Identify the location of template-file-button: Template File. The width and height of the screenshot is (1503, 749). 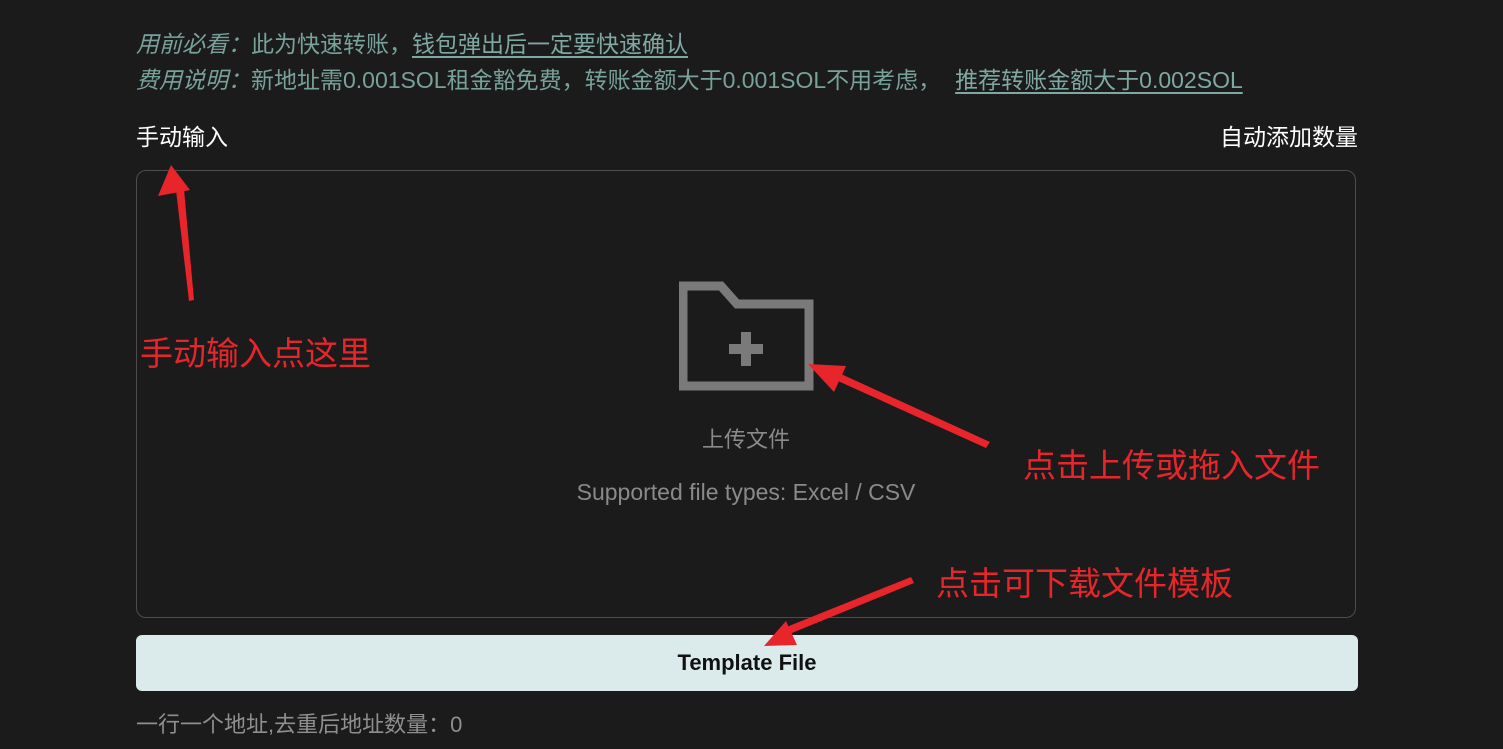
(747, 663).